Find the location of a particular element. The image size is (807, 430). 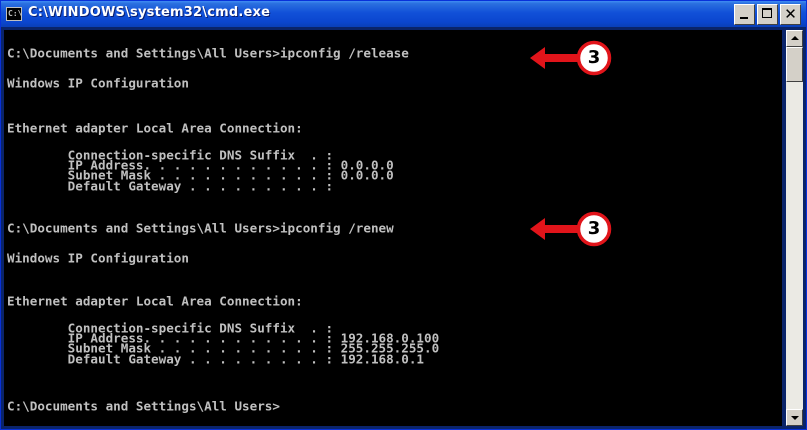

arrow-up-icon is located at coordinates (795, 38).